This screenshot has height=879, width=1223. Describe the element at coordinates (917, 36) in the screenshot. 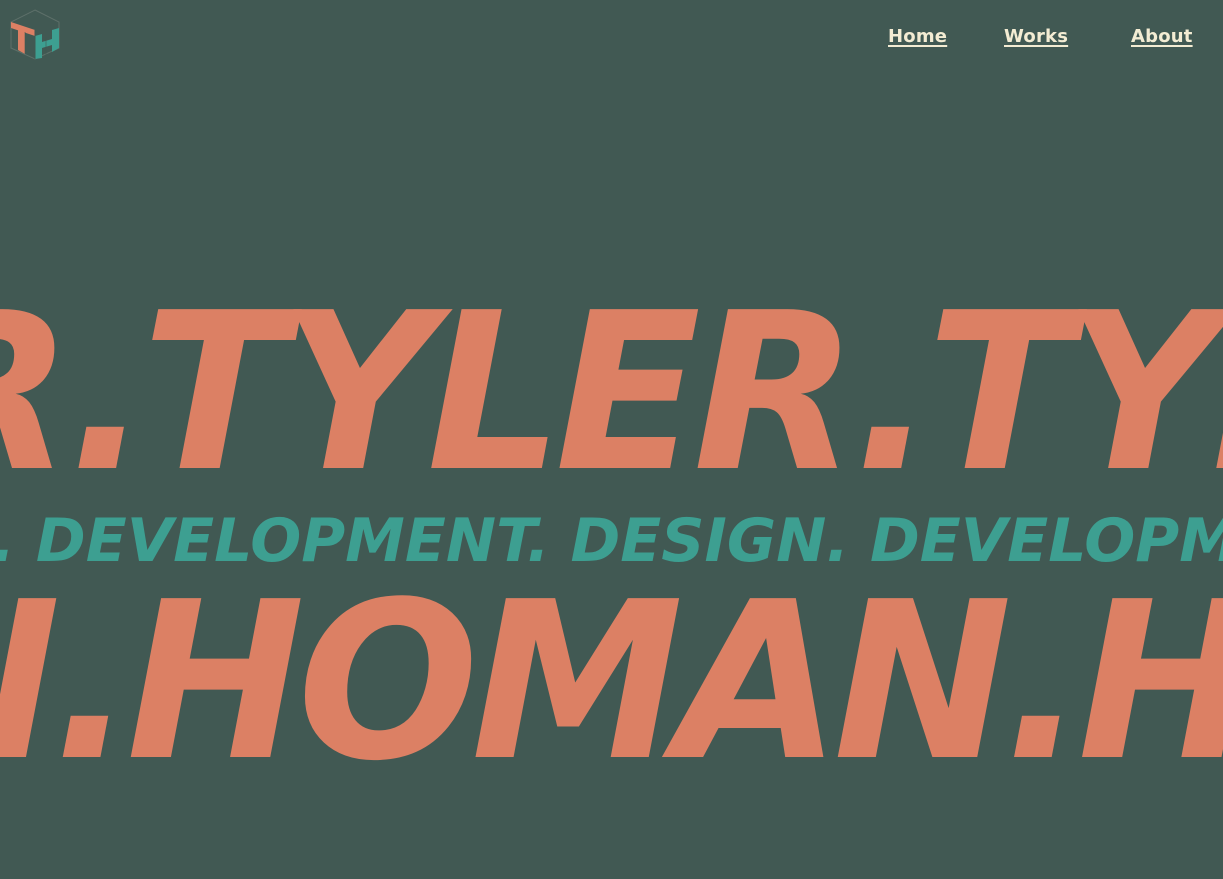

I see `nav-link-home: Home` at that location.